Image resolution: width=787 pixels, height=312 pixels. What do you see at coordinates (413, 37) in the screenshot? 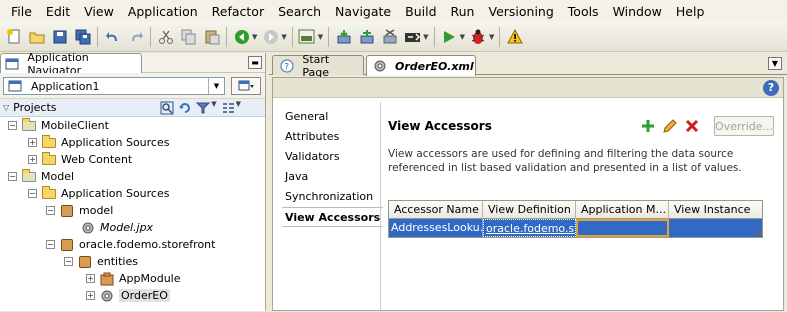
I see `deploy-icon` at bounding box center [413, 37].